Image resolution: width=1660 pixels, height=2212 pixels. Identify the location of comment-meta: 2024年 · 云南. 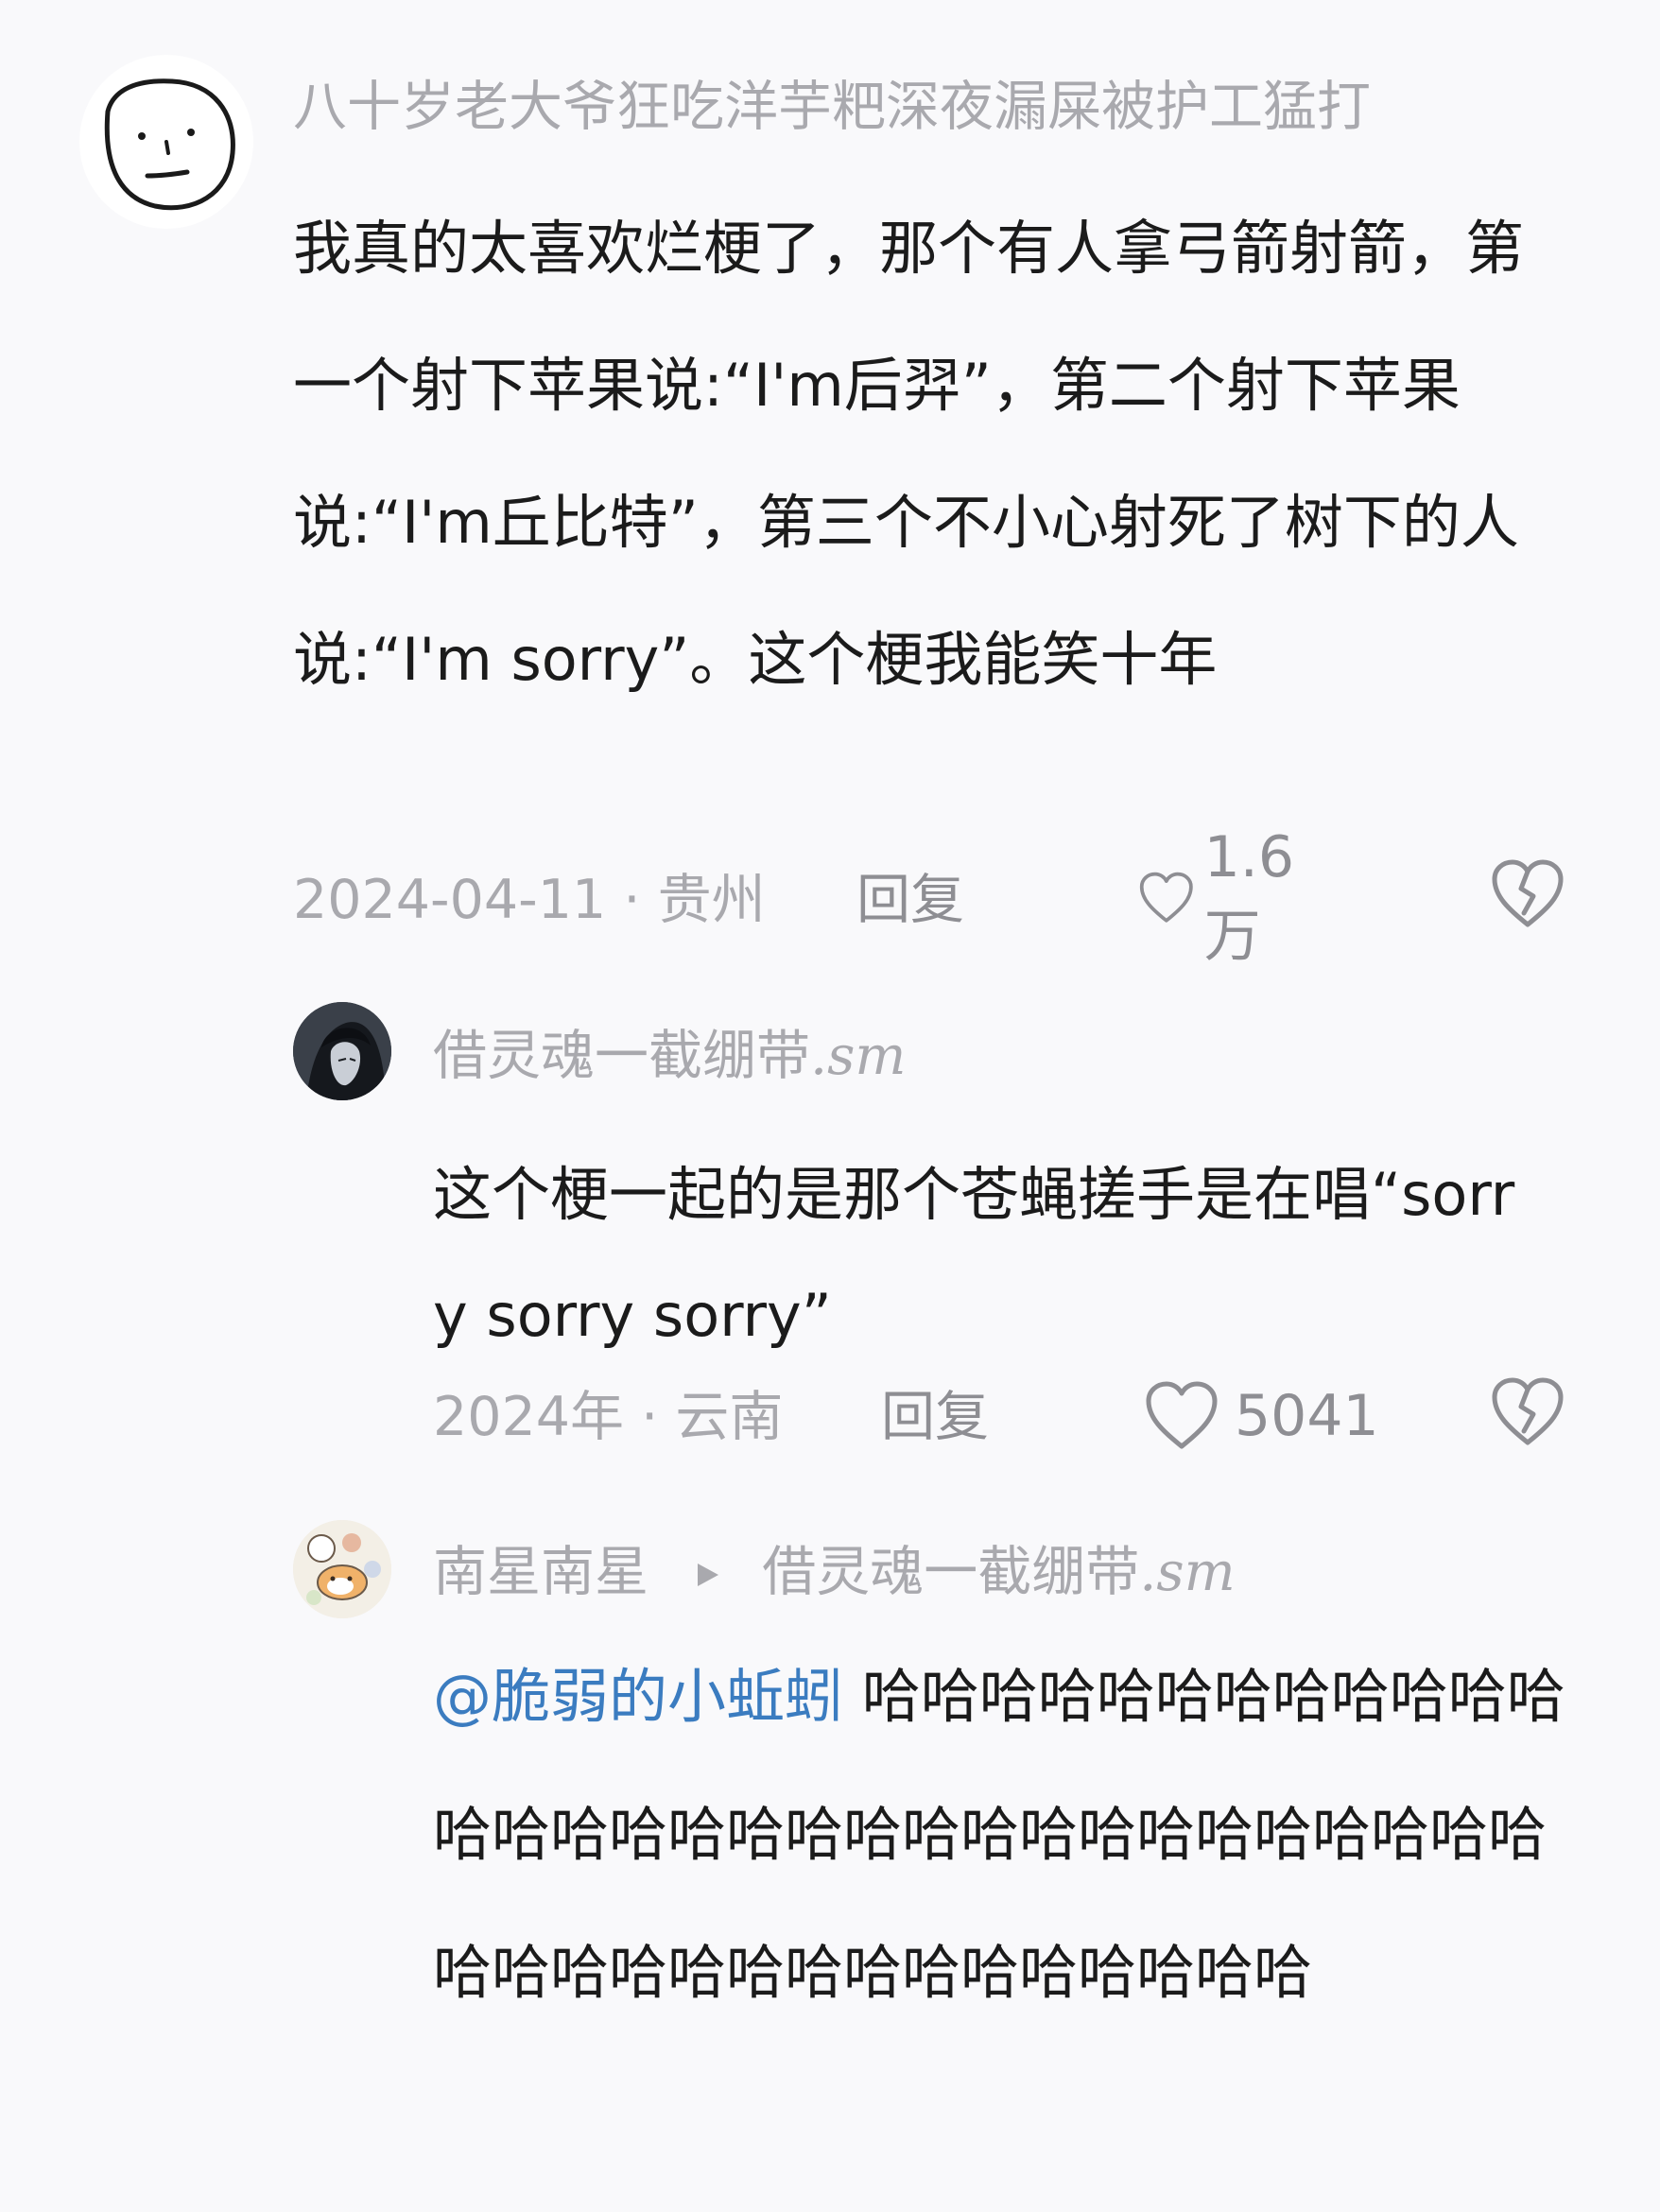
(608, 1417).